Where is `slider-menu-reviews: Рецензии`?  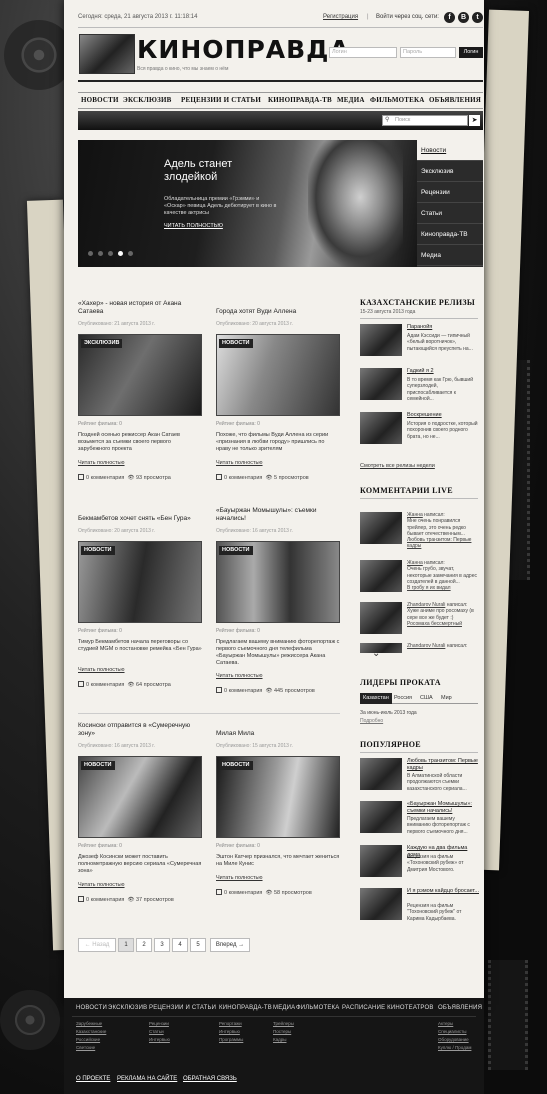 slider-menu-reviews: Рецензии is located at coordinates (450, 192).